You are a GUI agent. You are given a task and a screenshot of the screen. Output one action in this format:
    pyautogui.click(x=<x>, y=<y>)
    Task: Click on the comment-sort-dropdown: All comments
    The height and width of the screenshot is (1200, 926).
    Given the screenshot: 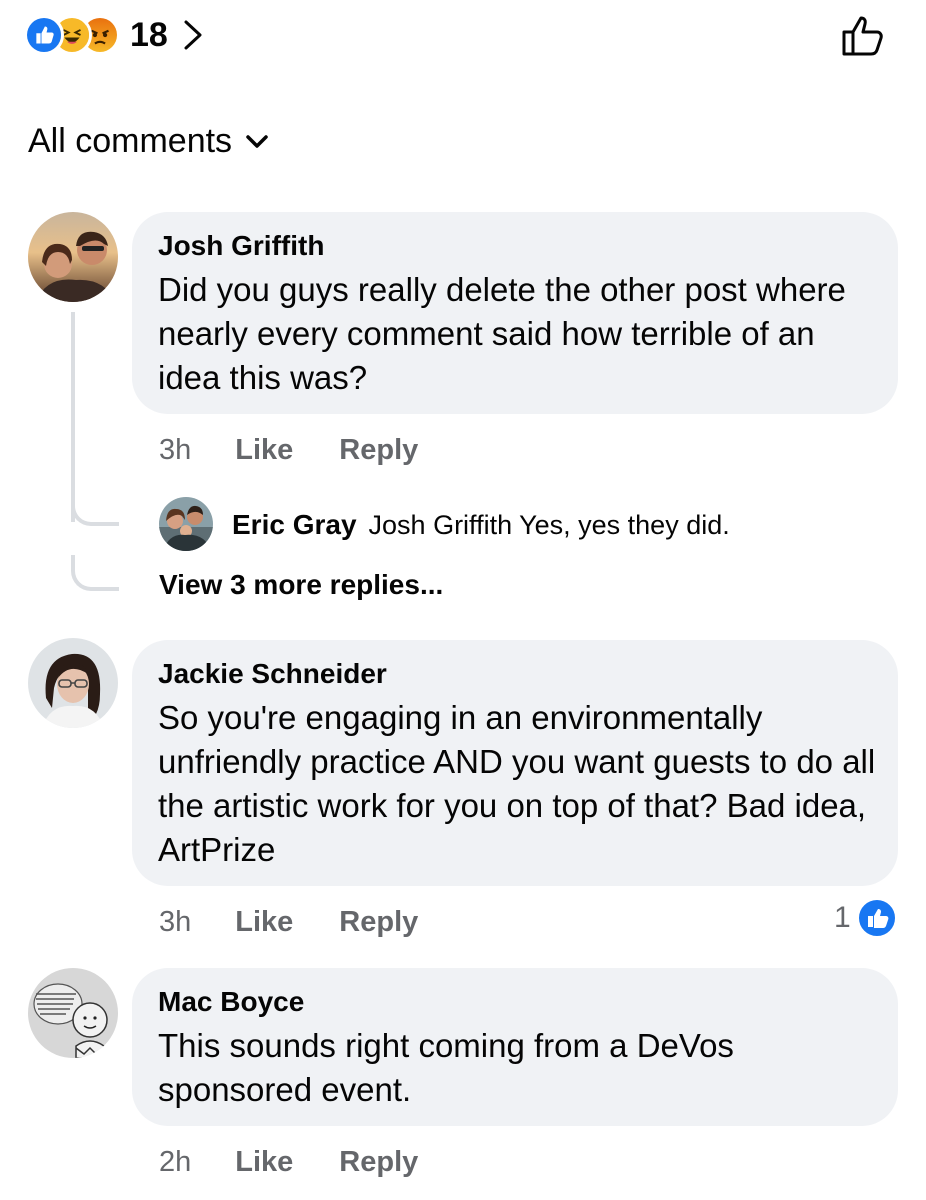 What is the action you would take?
    pyautogui.click(x=148, y=141)
    